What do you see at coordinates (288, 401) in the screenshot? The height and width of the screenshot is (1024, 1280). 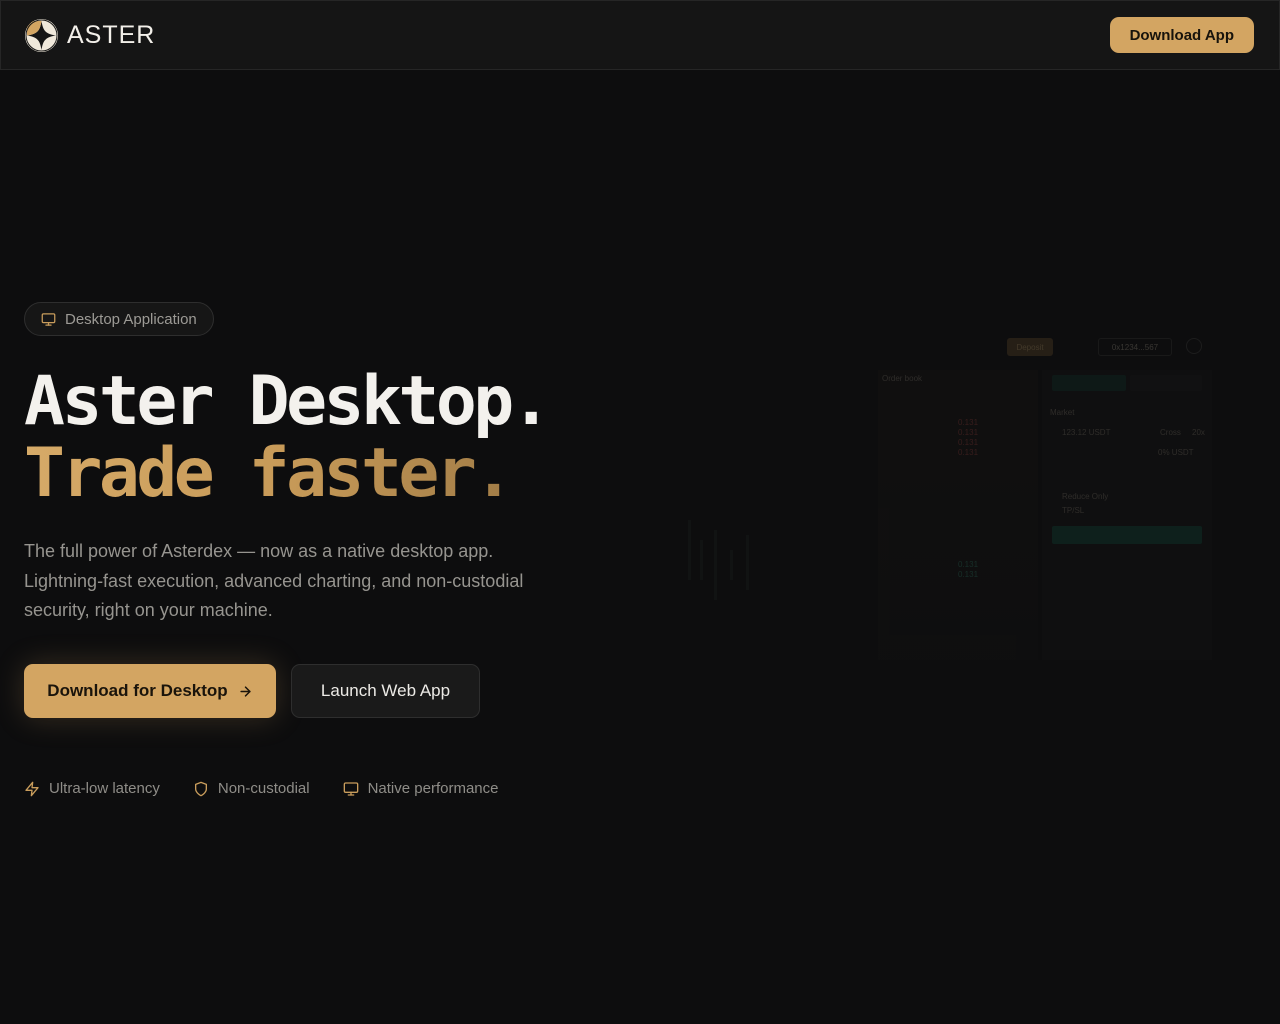 I see `hero-title-line1: Aster Desktop.` at bounding box center [288, 401].